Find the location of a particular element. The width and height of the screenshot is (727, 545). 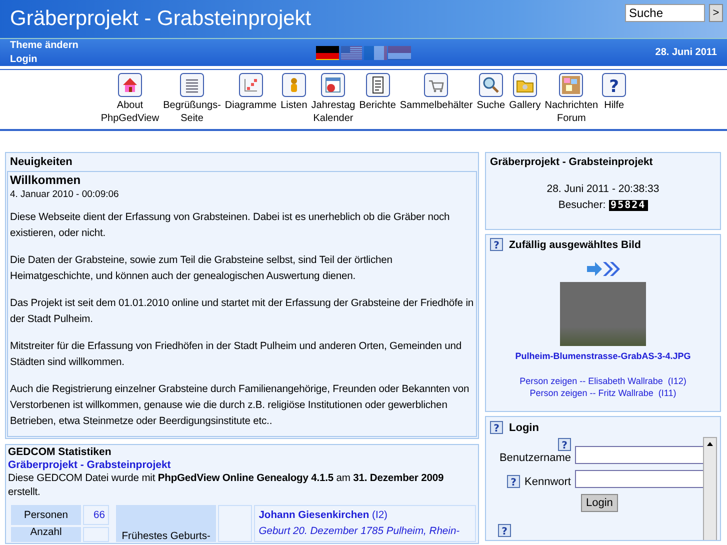

house-icon is located at coordinates (130, 85).